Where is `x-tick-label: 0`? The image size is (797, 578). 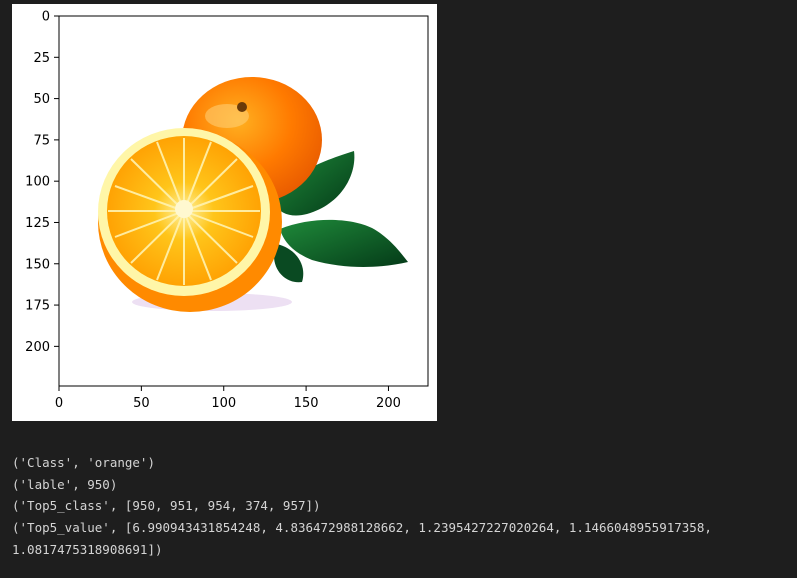
x-tick-label: 0 is located at coordinates (59, 403).